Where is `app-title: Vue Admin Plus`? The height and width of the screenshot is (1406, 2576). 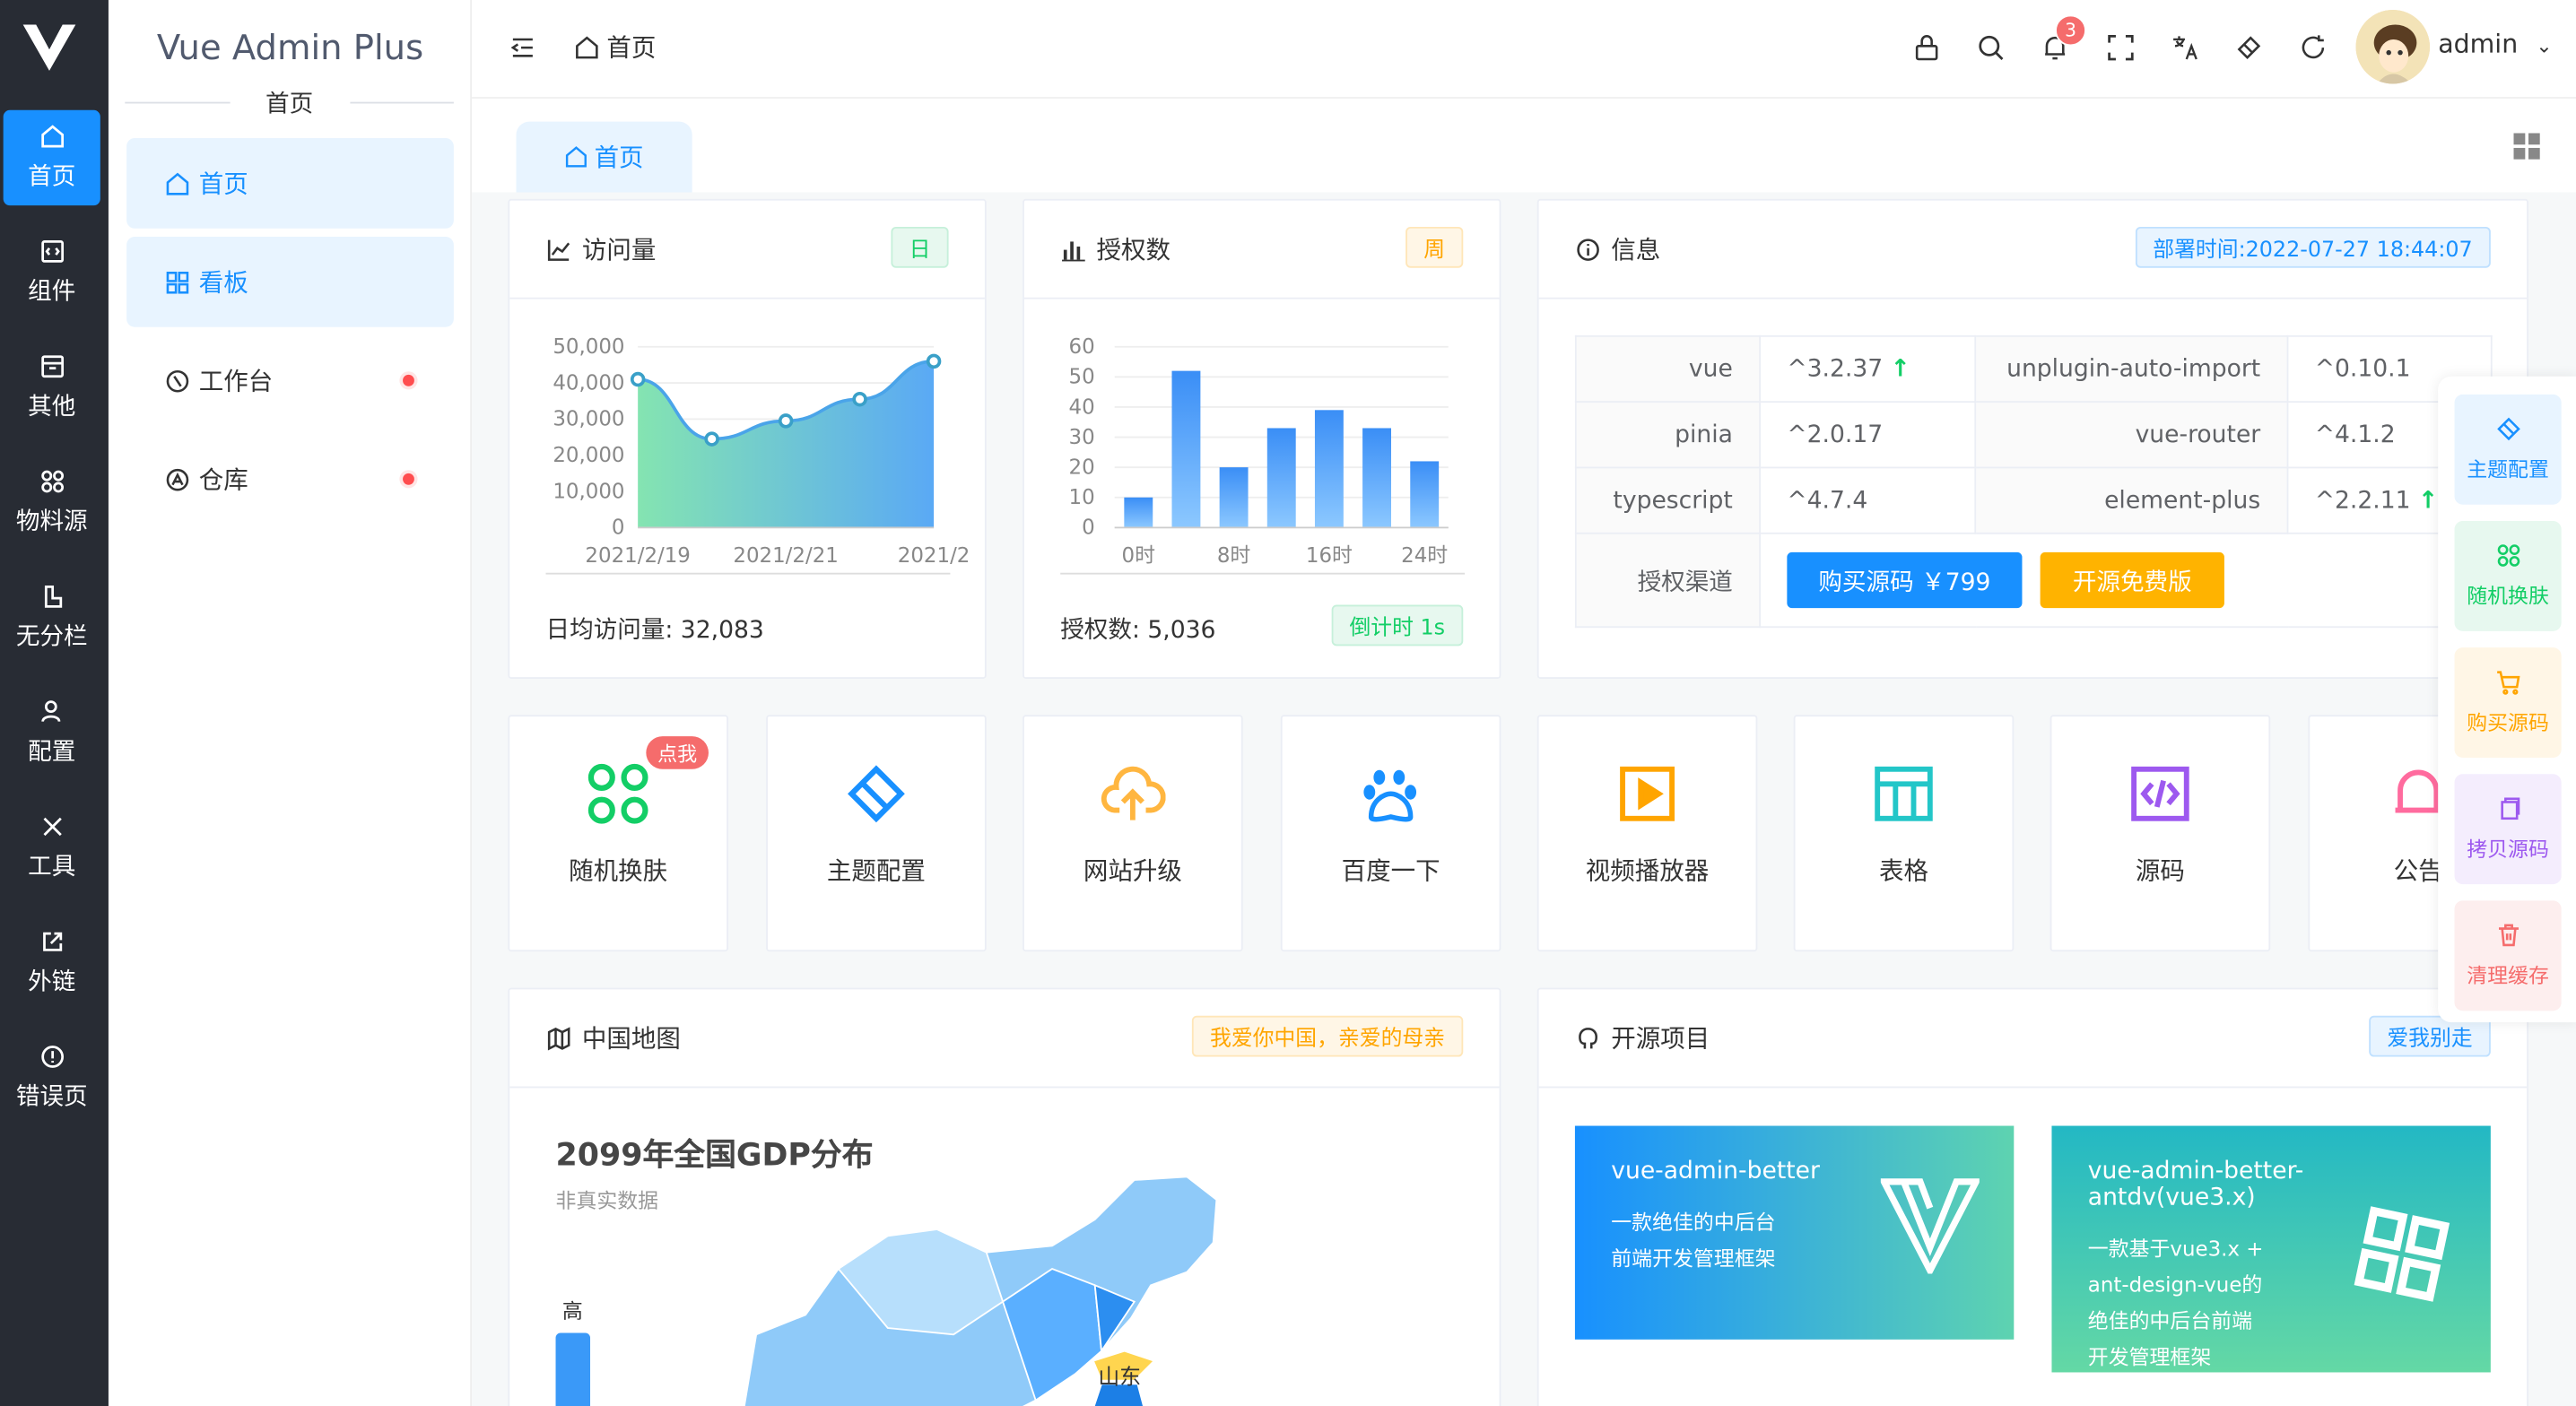 app-title: Vue Admin Plus is located at coordinates (290, 48).